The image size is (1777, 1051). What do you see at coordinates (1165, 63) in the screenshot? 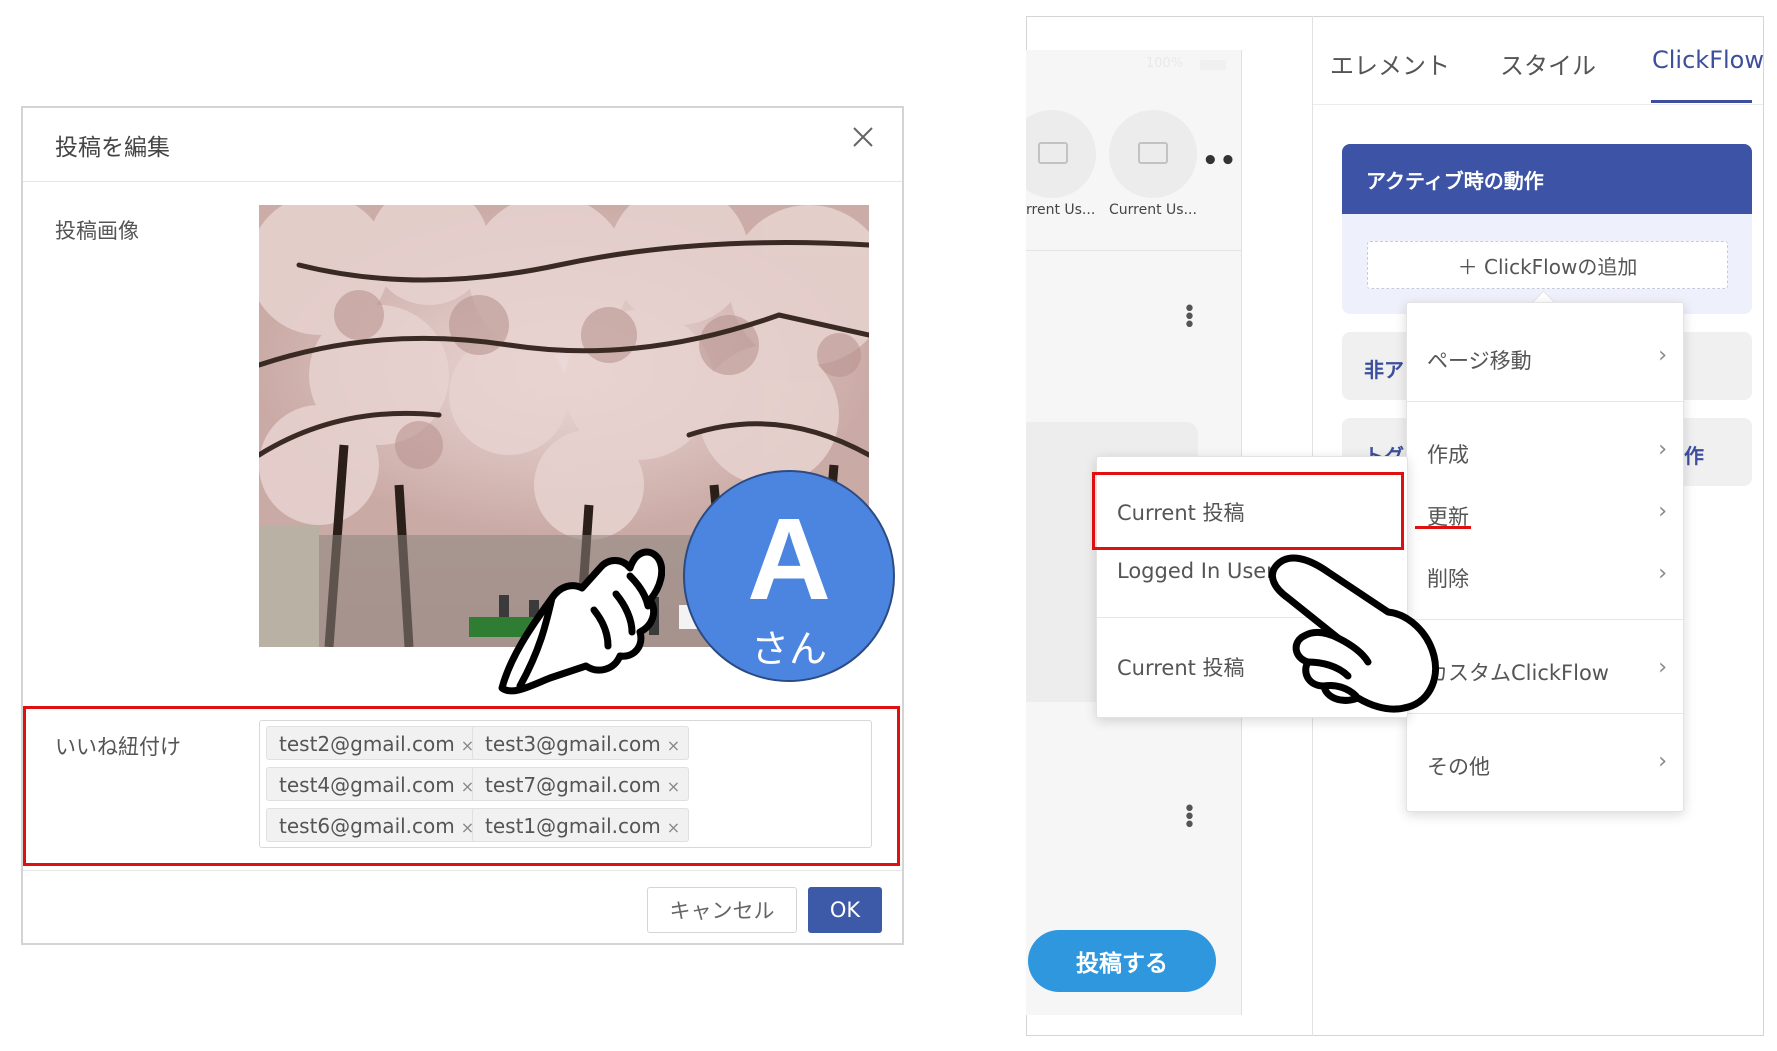
I see `battery-status: 100%` at bounding box center [1165, 63].